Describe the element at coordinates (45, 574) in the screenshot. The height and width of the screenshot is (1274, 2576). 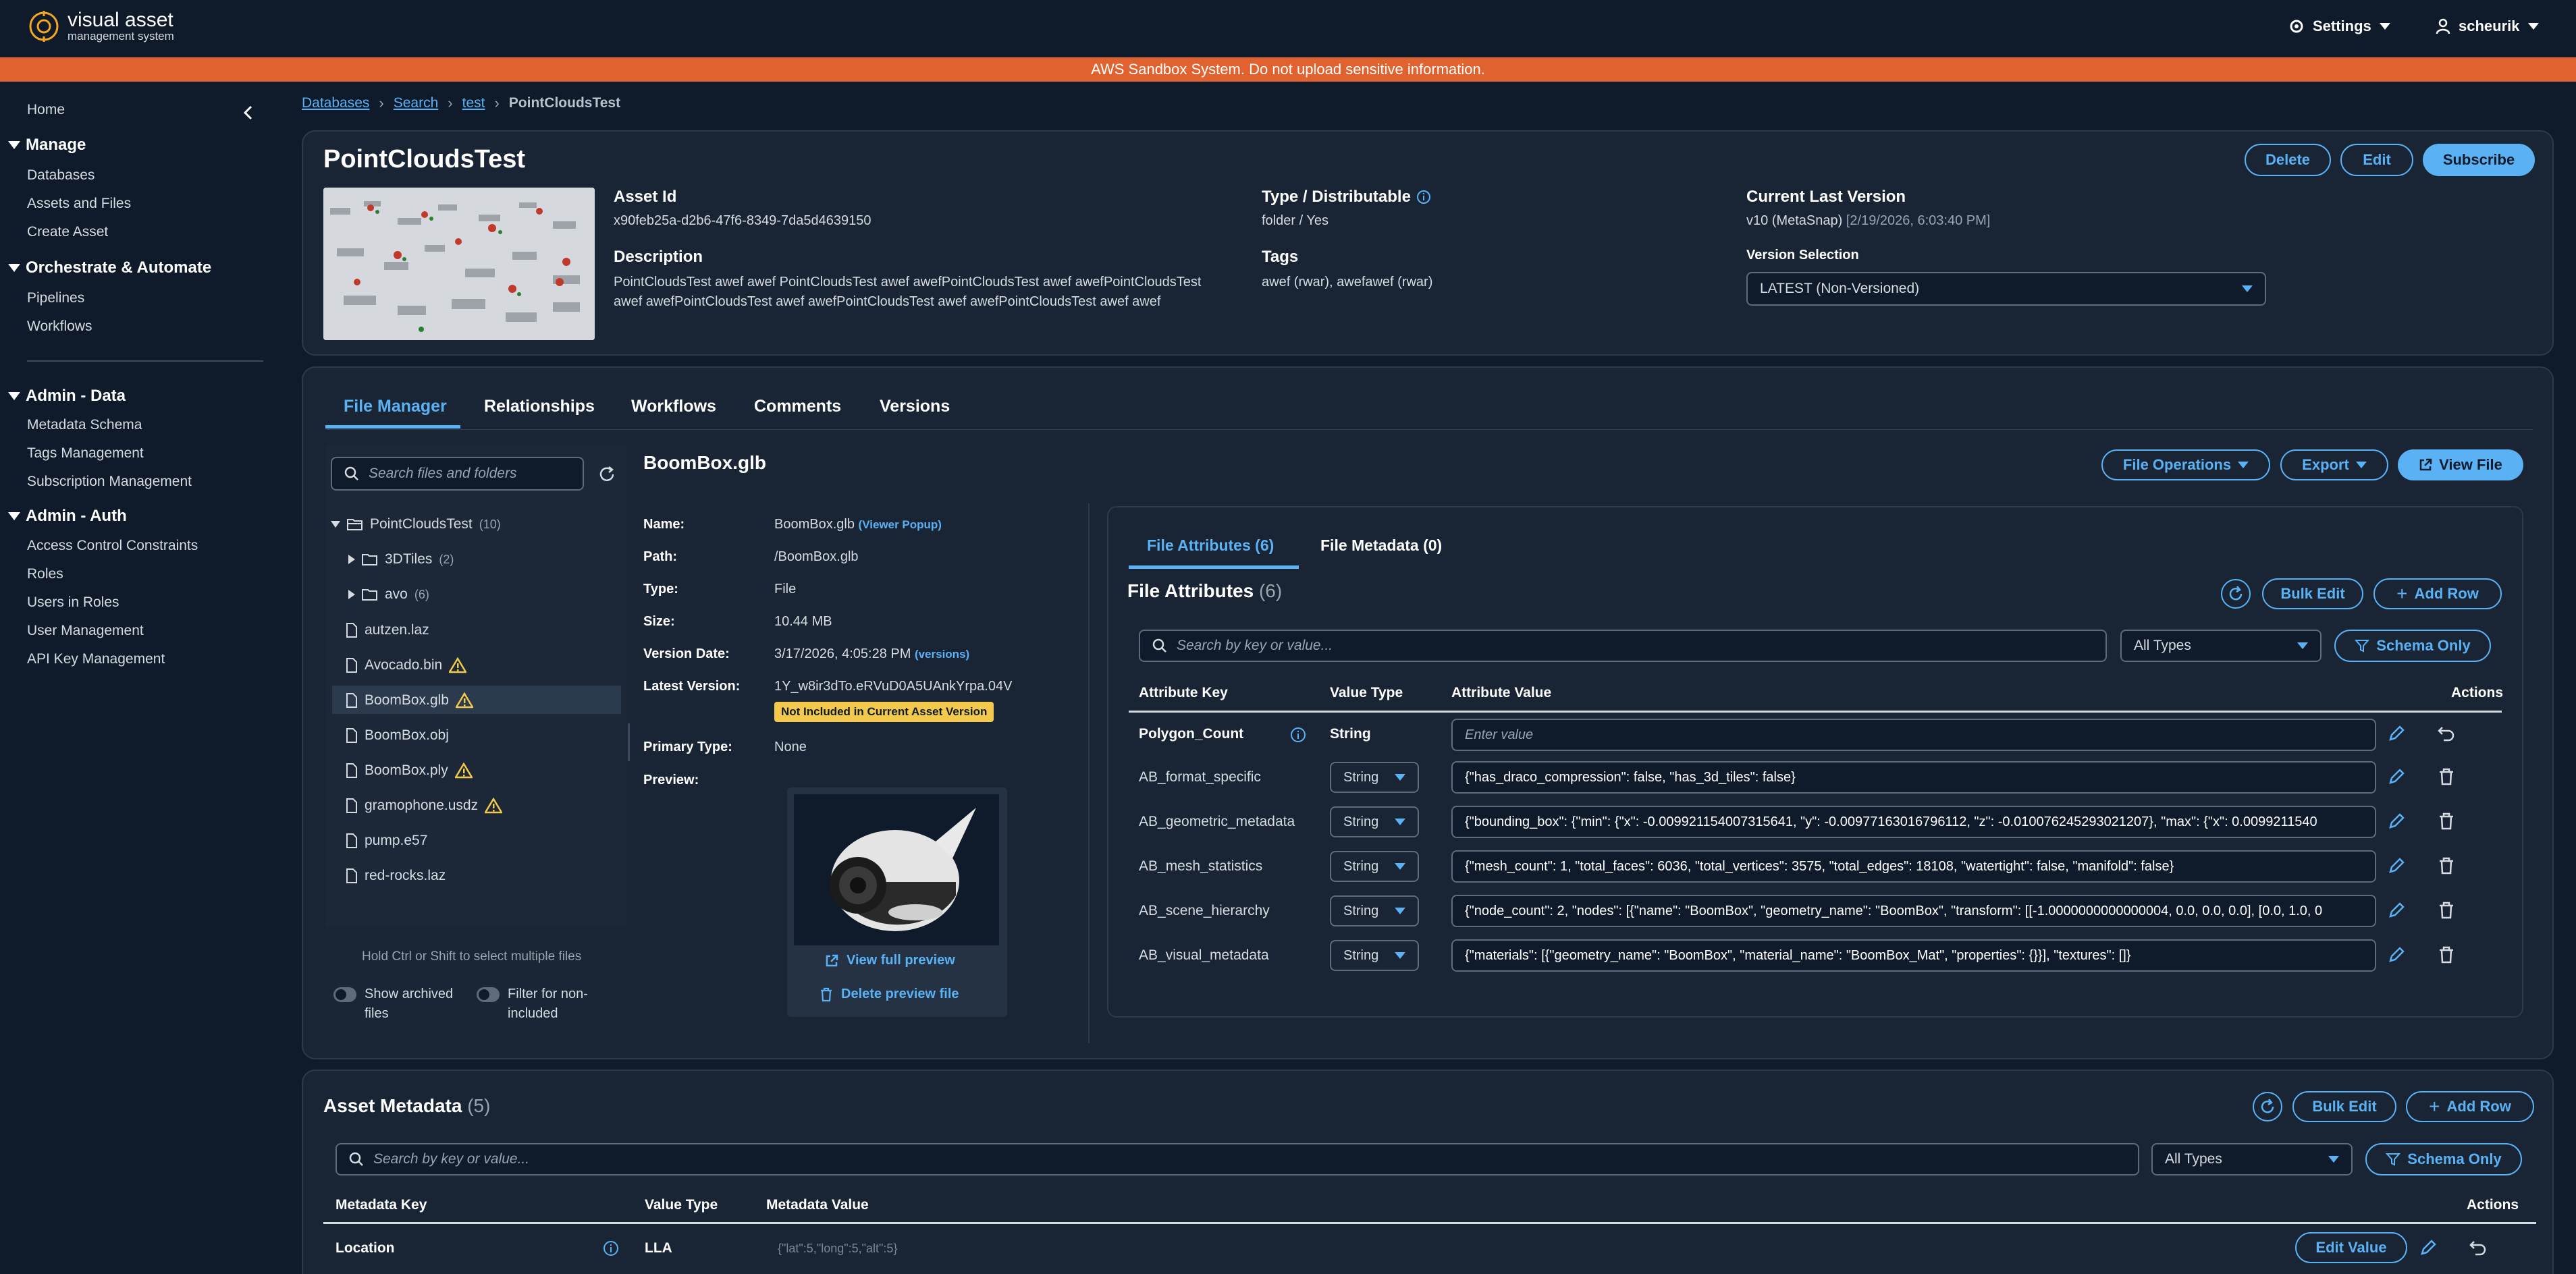
I see `sidebar-item-roles: Roles` at that location.